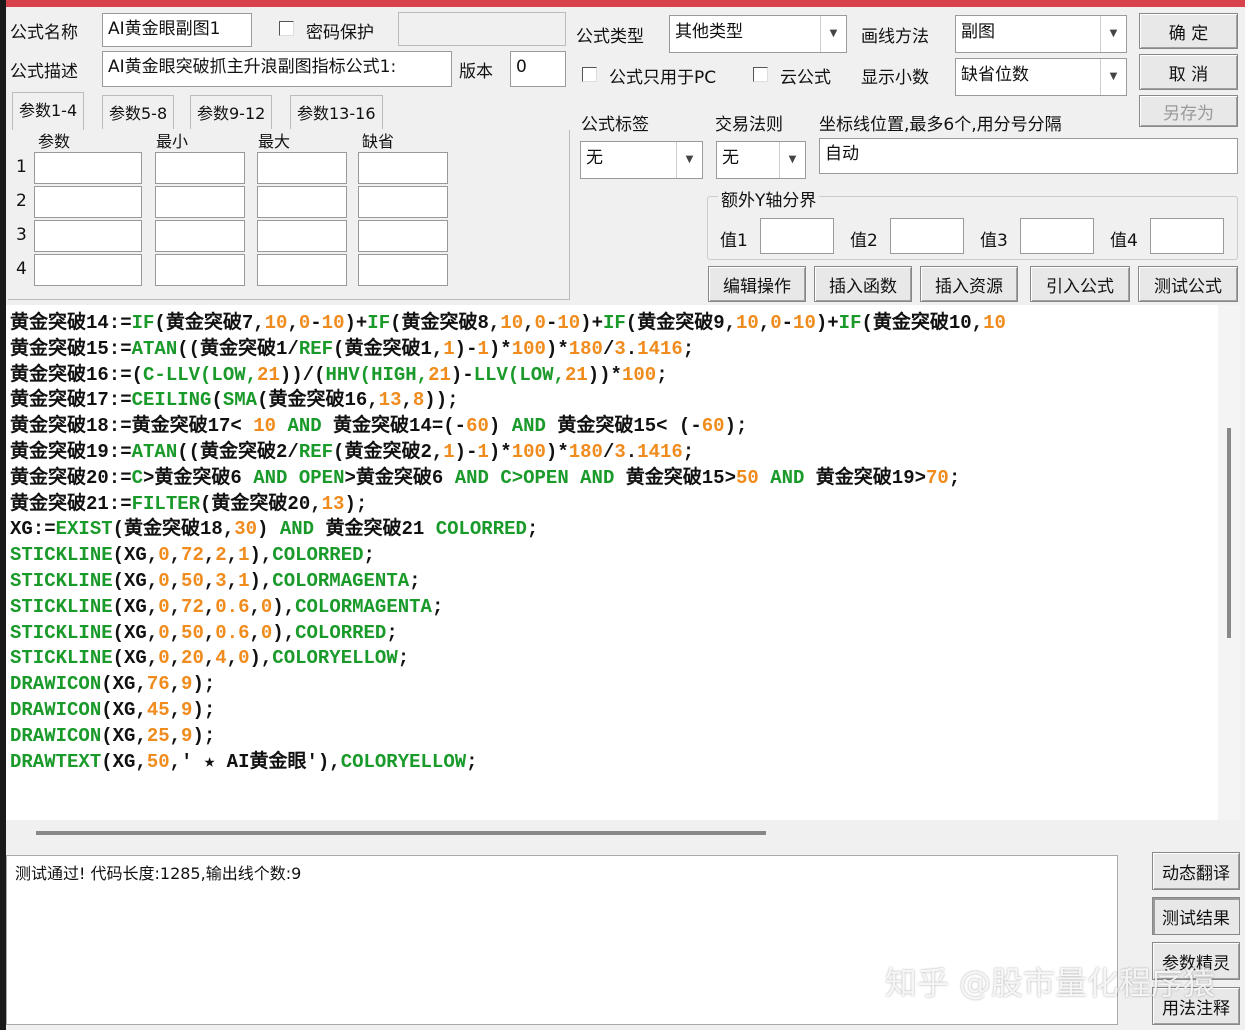 This screenshot has height=1030, width=1245. I want to click on dynamic-translate-button: 动态翻译, so click(1196, 871).